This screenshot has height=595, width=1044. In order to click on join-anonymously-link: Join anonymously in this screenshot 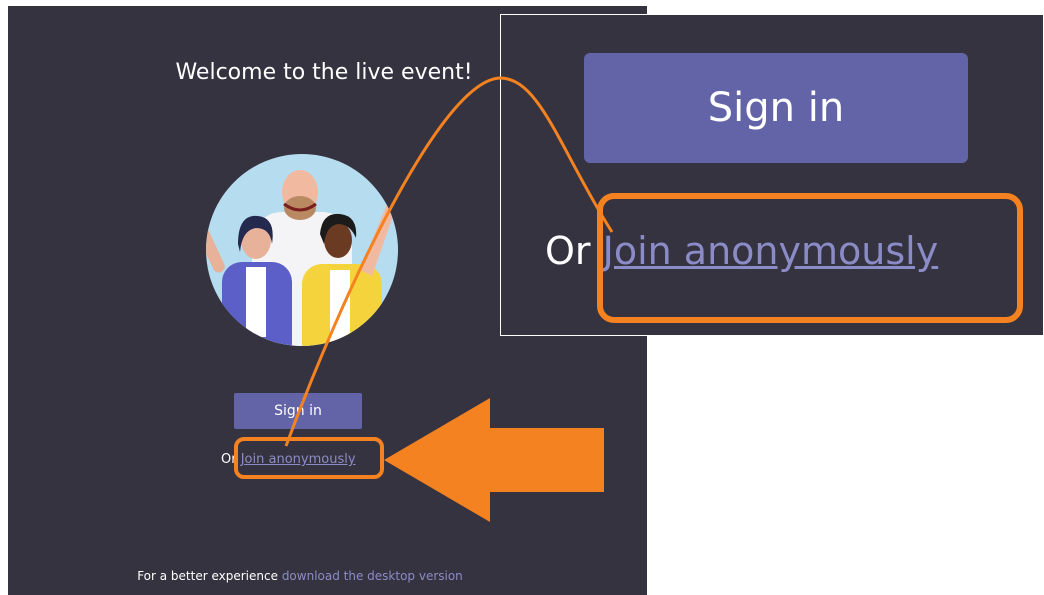, I will do `click(298, 459)`.